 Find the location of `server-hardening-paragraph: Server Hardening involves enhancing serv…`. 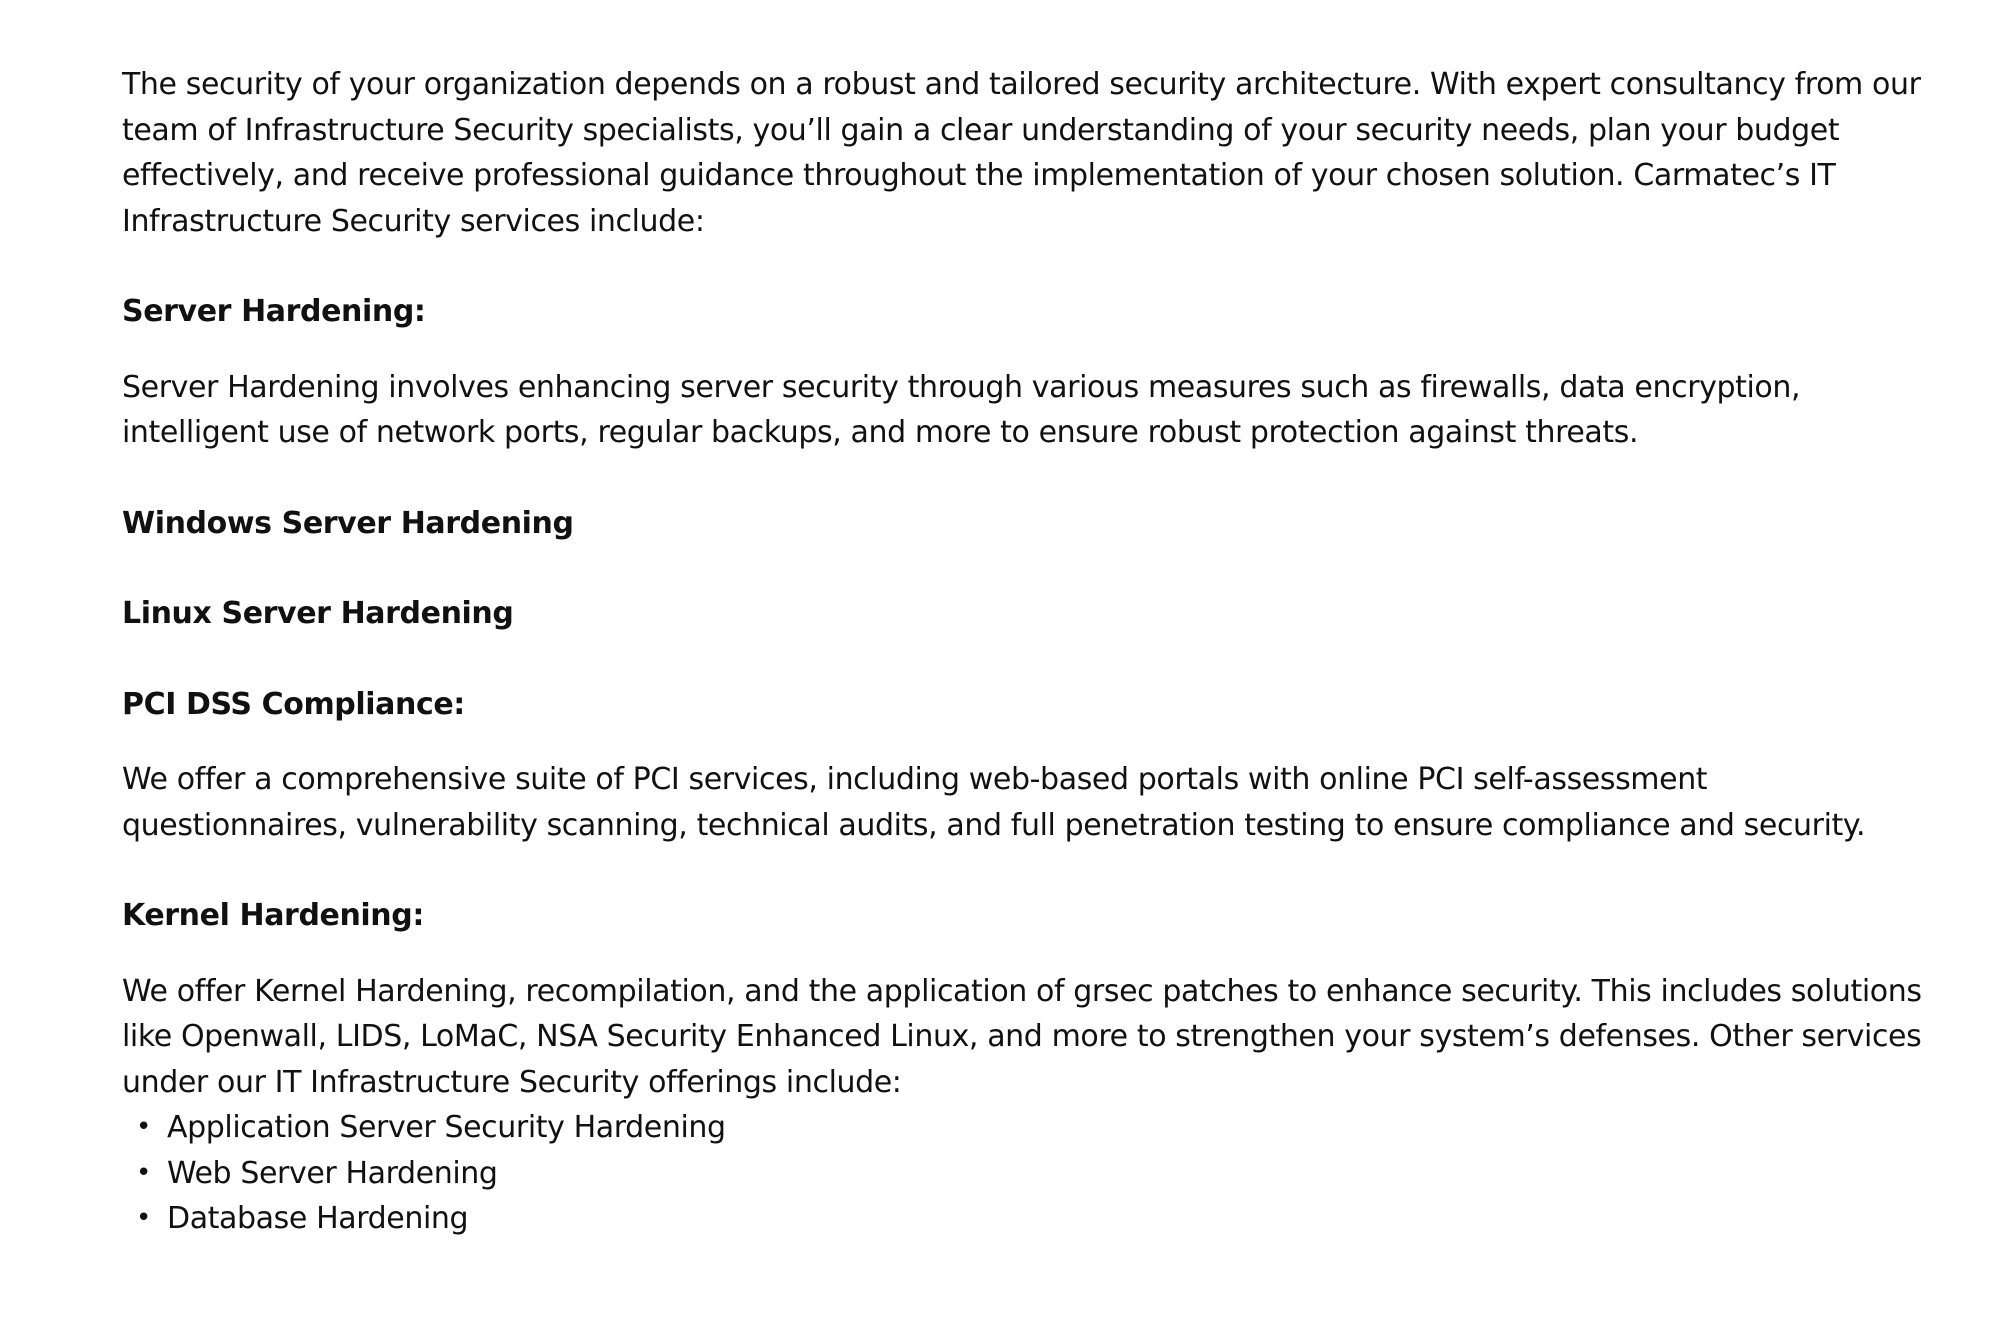

server-hardening-paragraph: Server Hardening involves enhancing serv… is located at coordinates (961, 410).